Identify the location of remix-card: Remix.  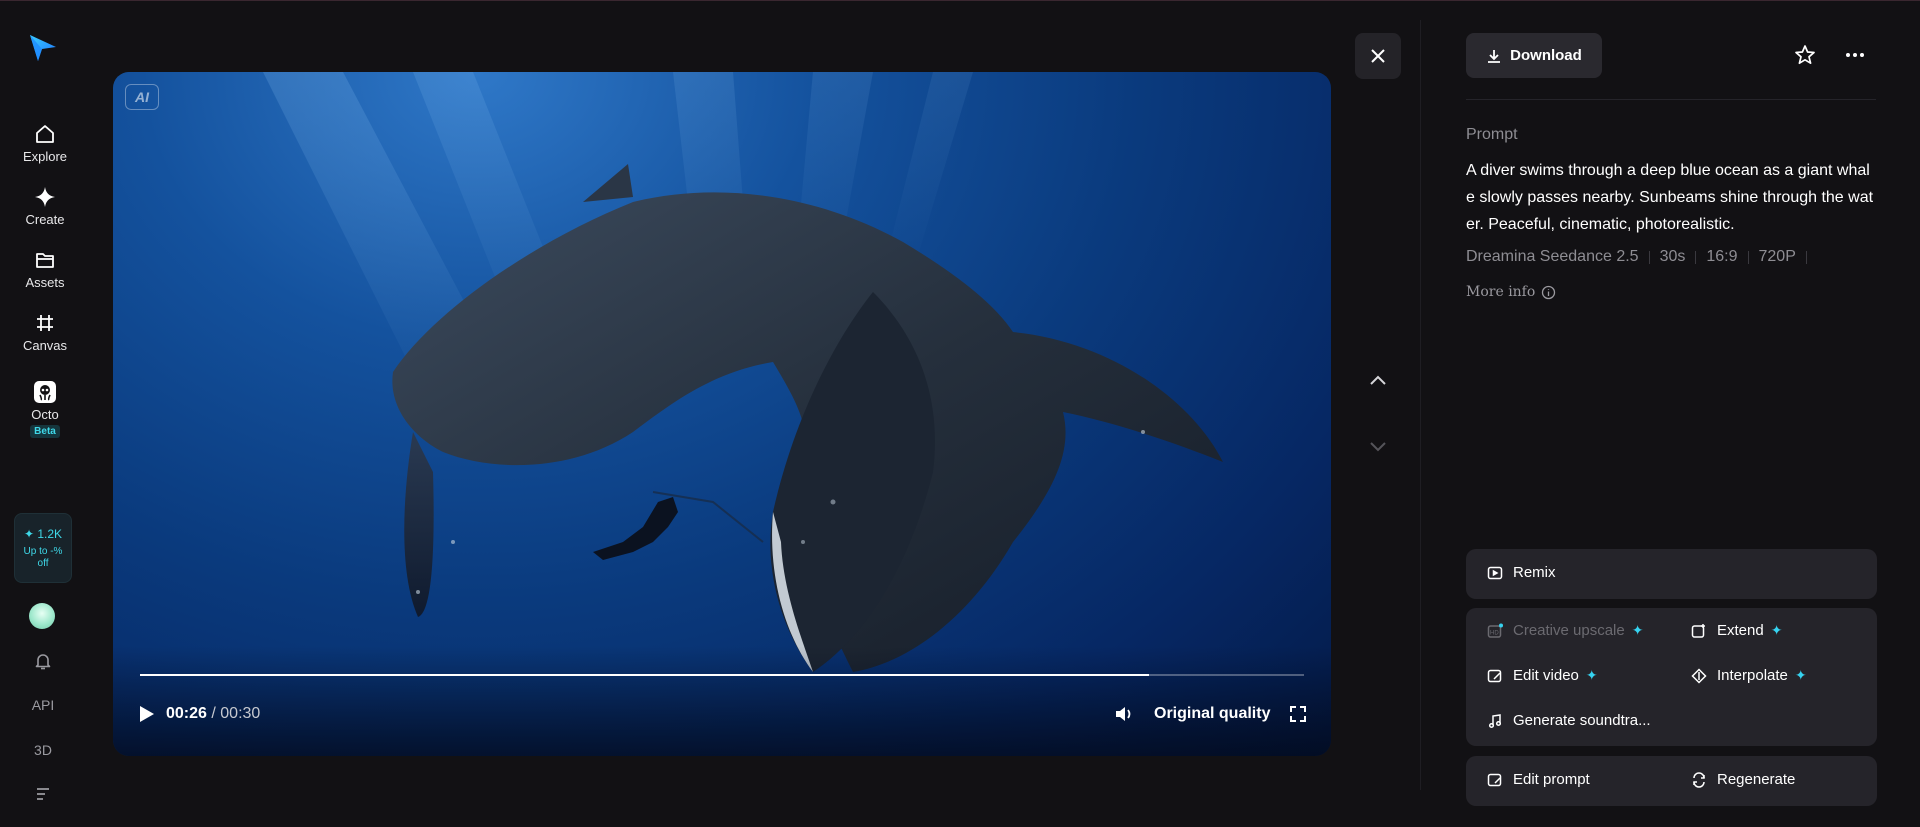
(1671, 574).